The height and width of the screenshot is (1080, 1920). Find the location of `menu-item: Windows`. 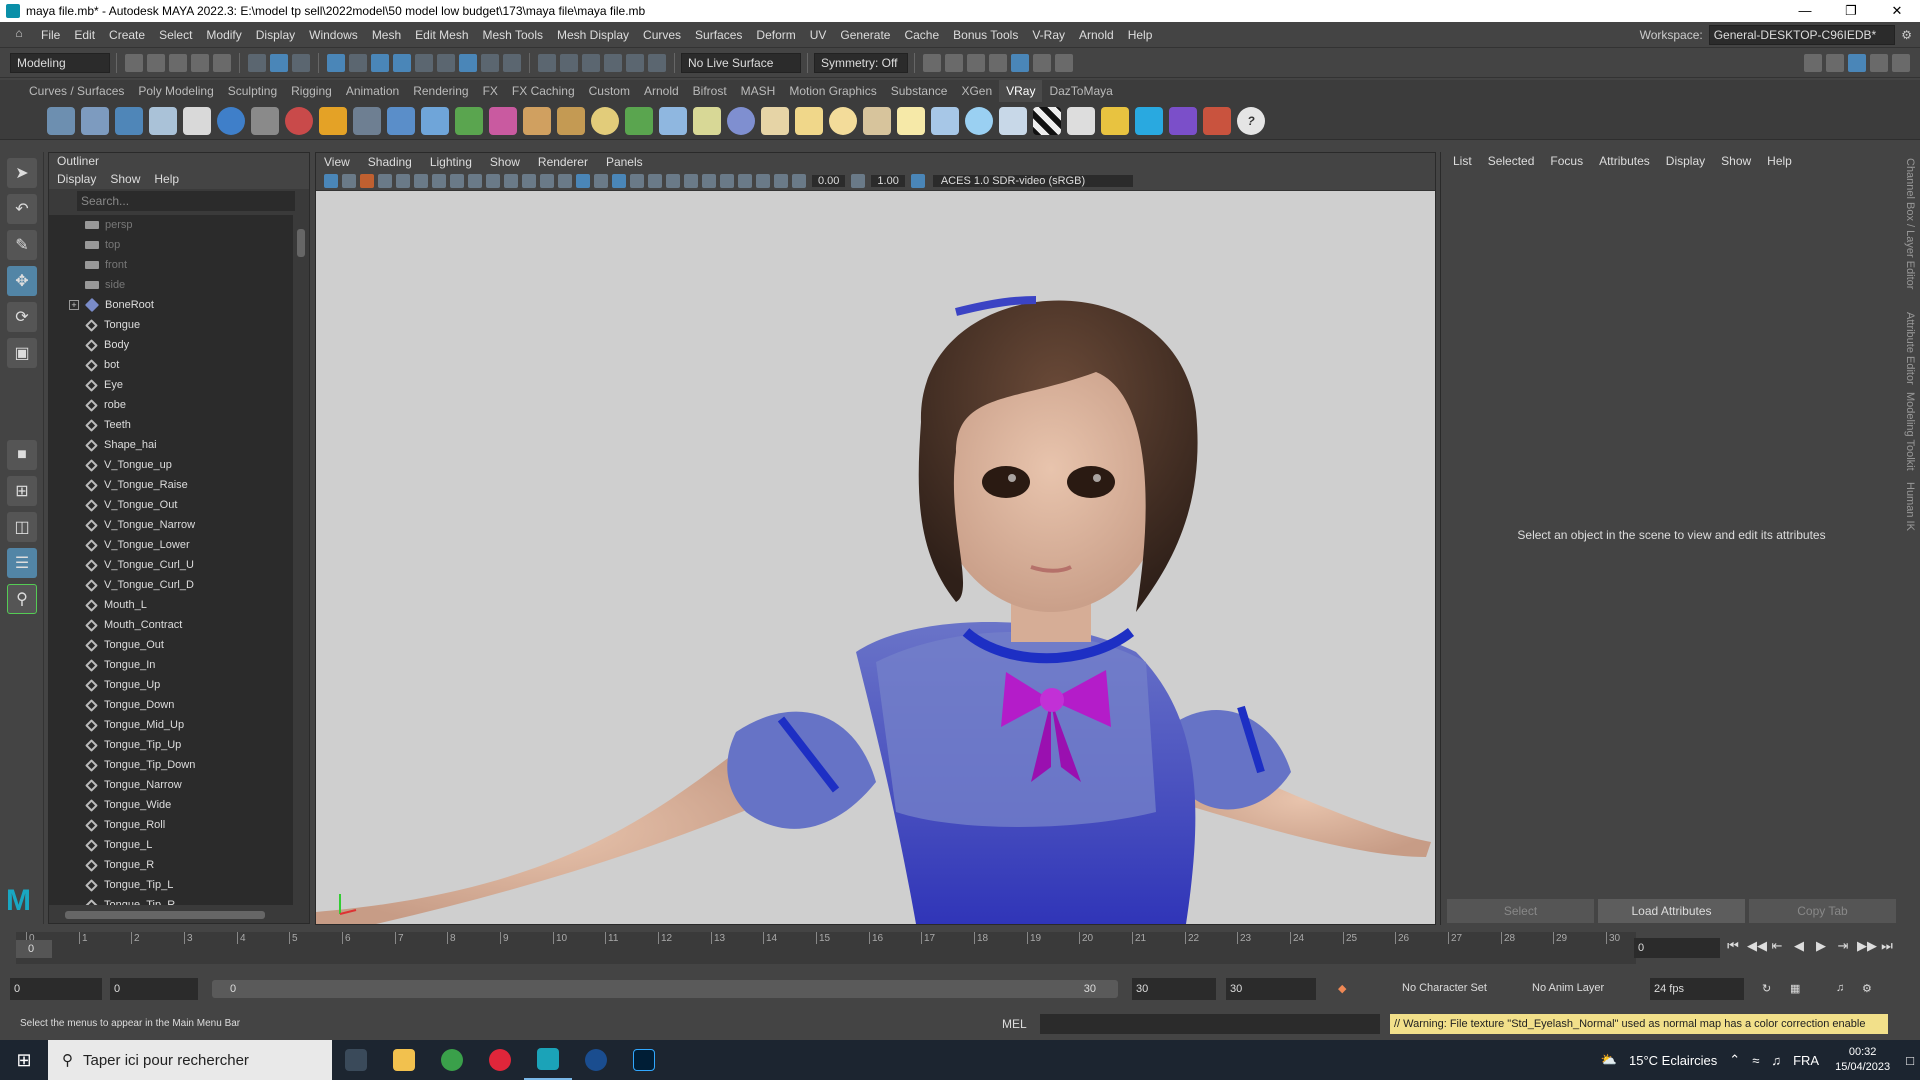

menu-item: Windows is located at coordinates (333, 35).